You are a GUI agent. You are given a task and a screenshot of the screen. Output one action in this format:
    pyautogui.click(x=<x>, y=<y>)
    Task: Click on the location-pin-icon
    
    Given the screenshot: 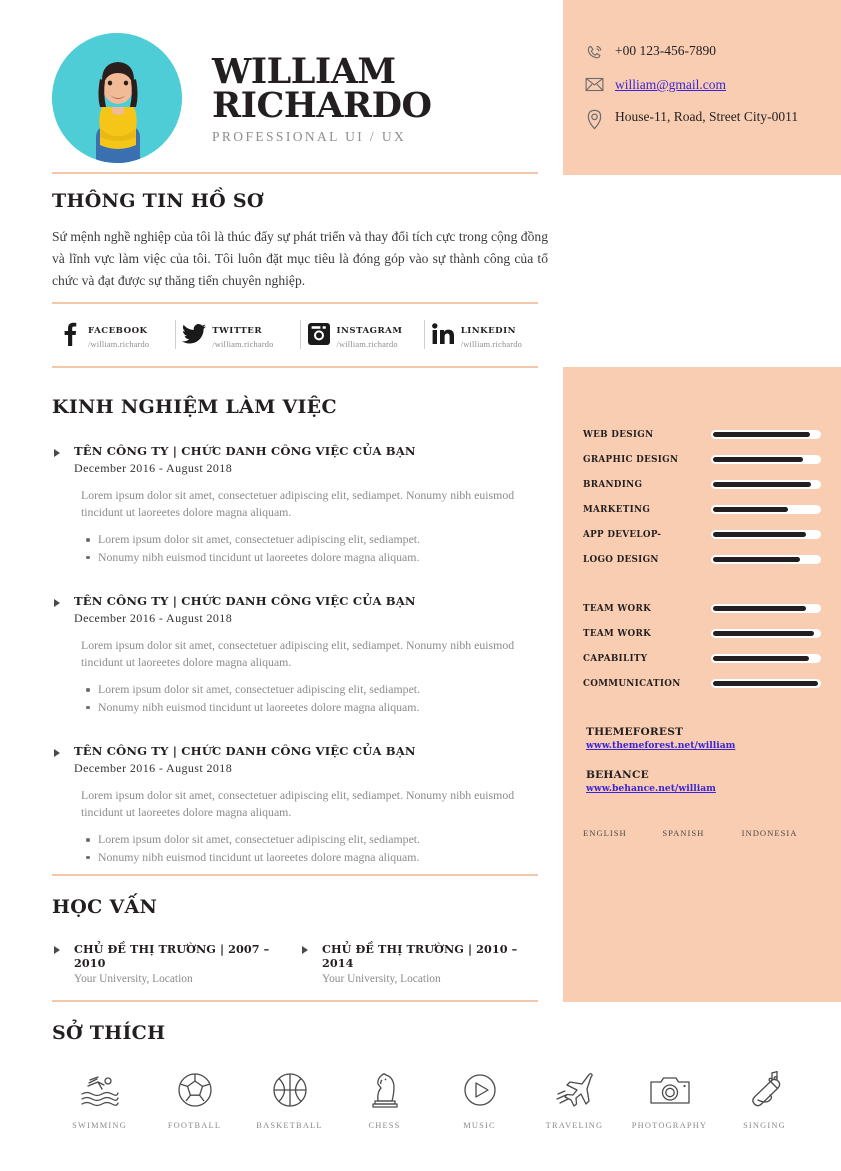 What is the action you would take?
    pyautogui.click(x=600, y=119)
    